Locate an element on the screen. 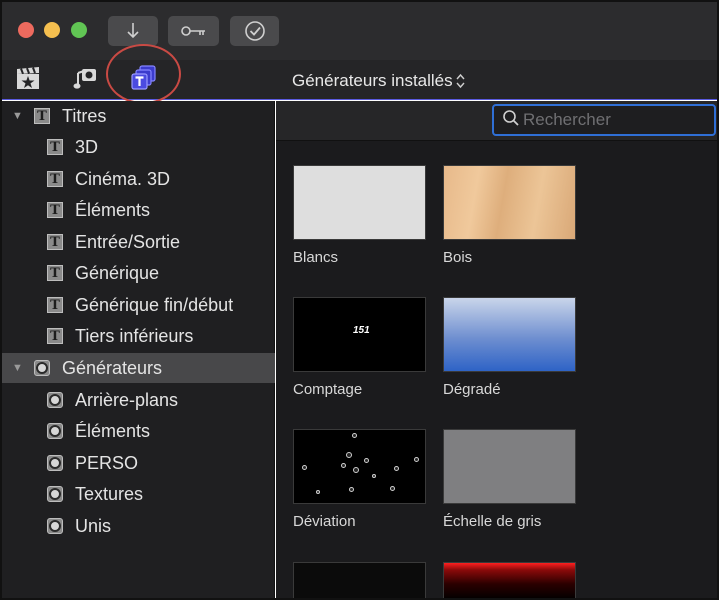 The image size is (719, 600). photos-audio-tab is located at coordinates (28, 80).